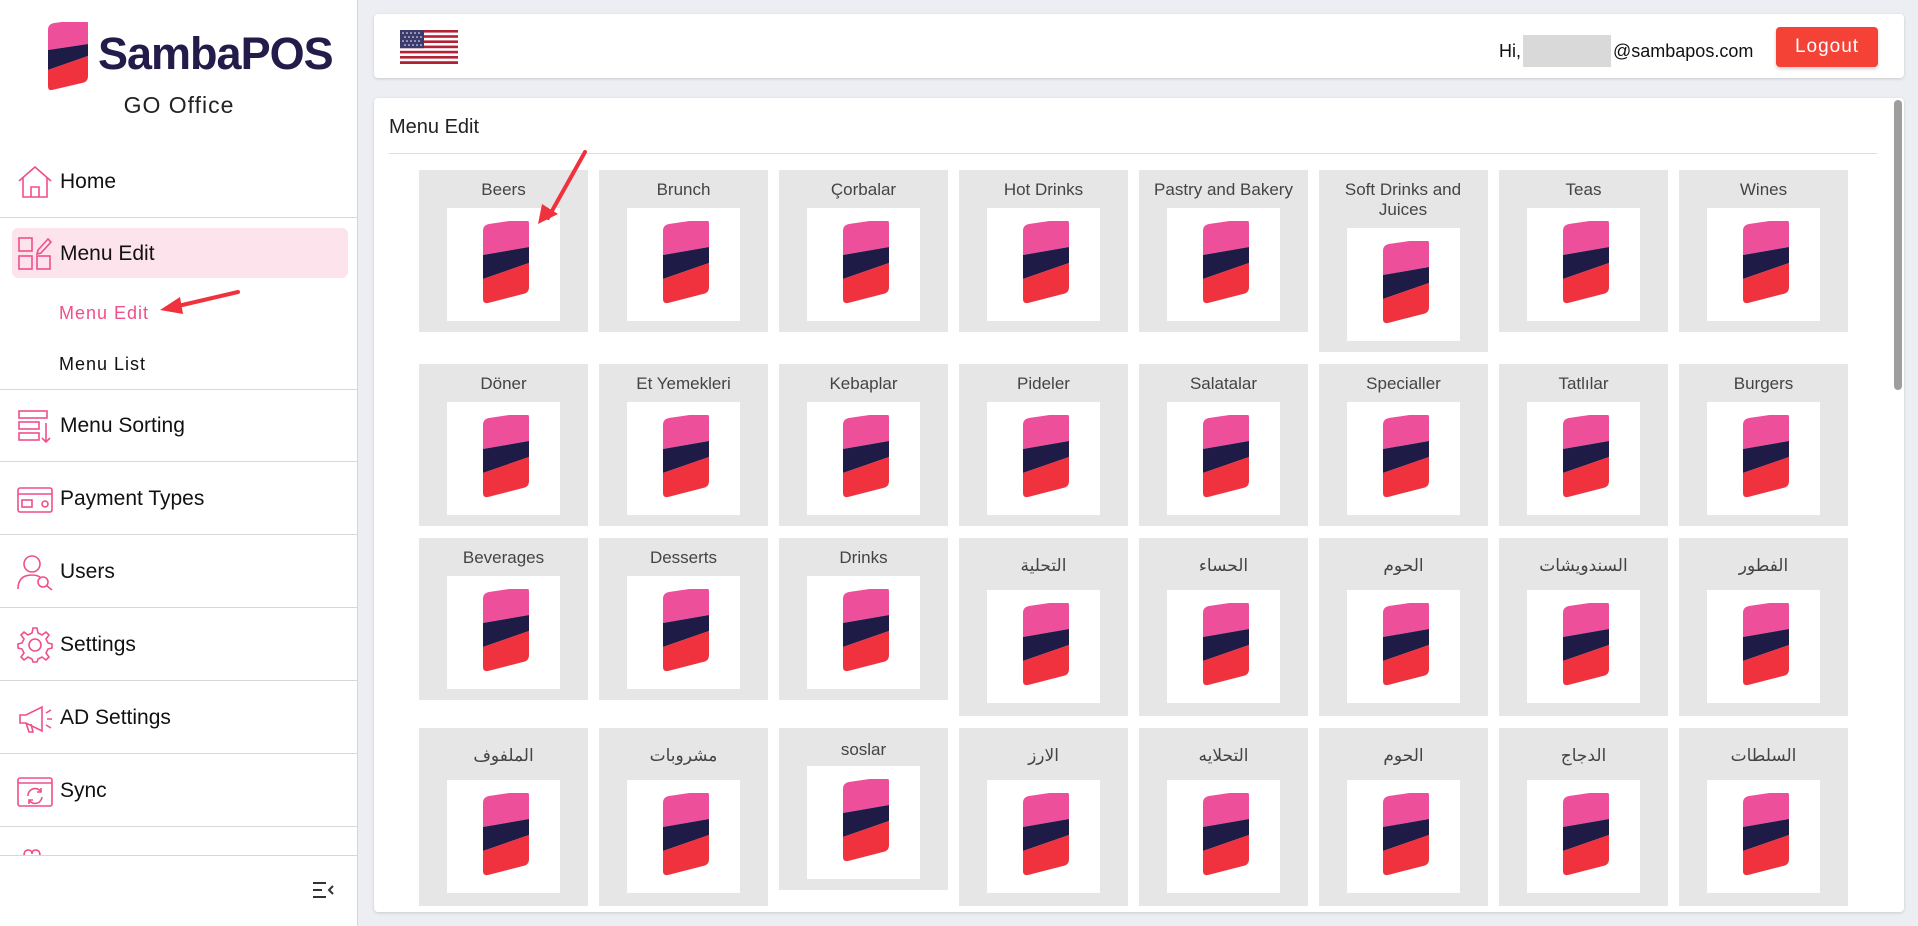 The image size is (1918, 926). Describe the element at coordinates (179, 499) in the screenshot. I see `sidebar-item-payment-types: Payment Types` at that location.